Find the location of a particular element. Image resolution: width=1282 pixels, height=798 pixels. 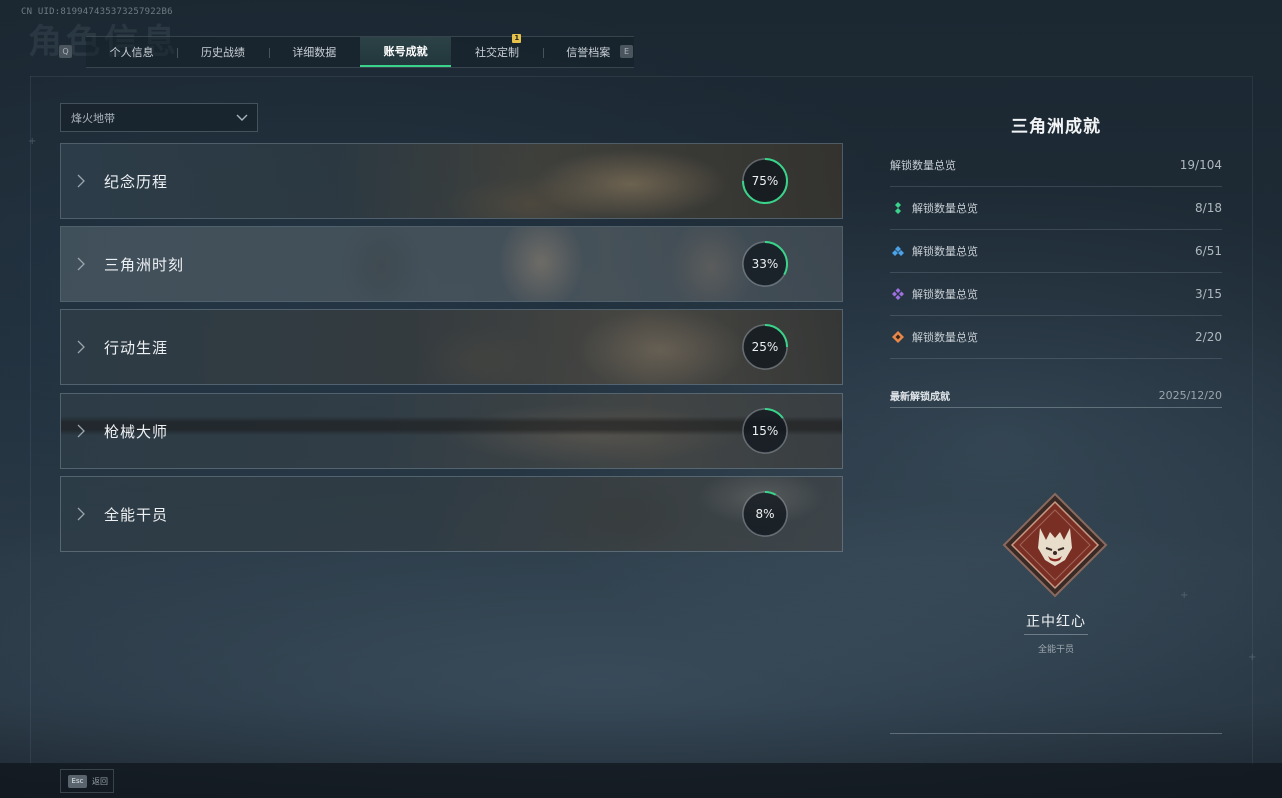

stat-row-purple: 解锁数量总览 3/15 is located at coordinates (1056, 294).